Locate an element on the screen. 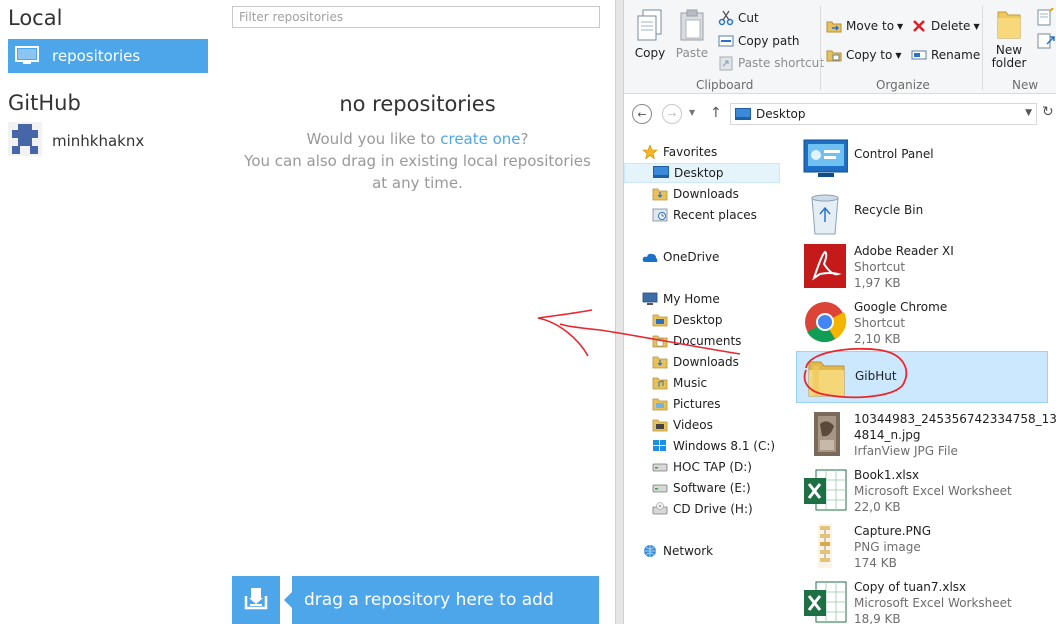  paste-shortcut-button: Paste shortcut is located at coordinates (771, 63).